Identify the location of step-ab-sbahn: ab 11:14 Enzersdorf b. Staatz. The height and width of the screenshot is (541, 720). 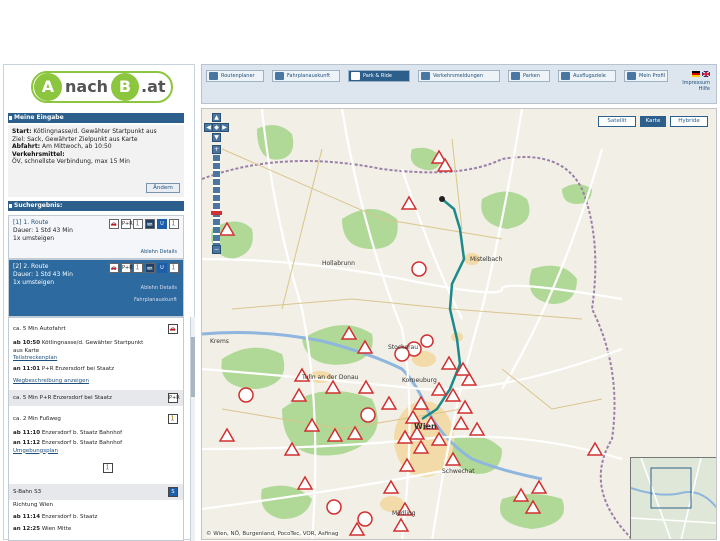
(96, 518).